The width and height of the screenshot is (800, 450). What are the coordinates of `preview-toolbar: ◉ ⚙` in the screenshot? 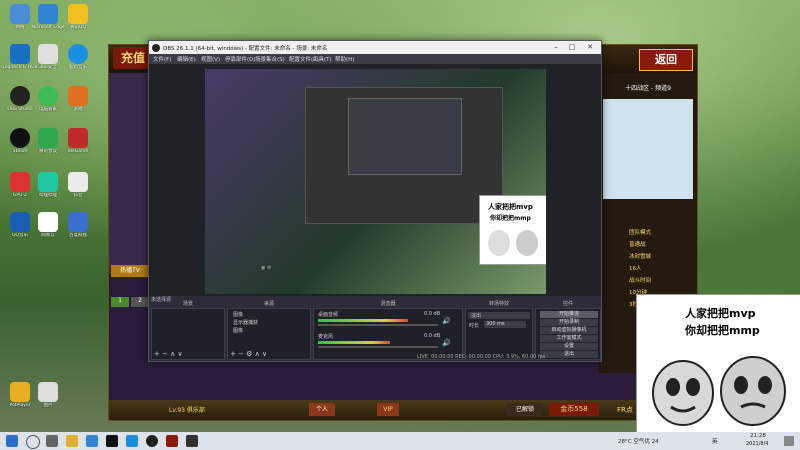 It's located at (266, 268).